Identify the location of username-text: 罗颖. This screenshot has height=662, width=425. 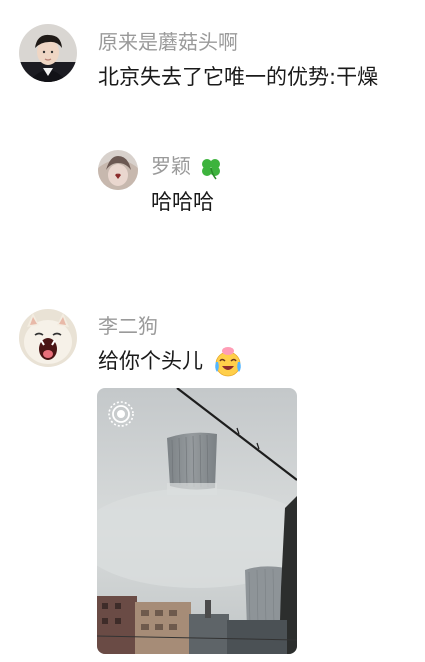
(171, 166).